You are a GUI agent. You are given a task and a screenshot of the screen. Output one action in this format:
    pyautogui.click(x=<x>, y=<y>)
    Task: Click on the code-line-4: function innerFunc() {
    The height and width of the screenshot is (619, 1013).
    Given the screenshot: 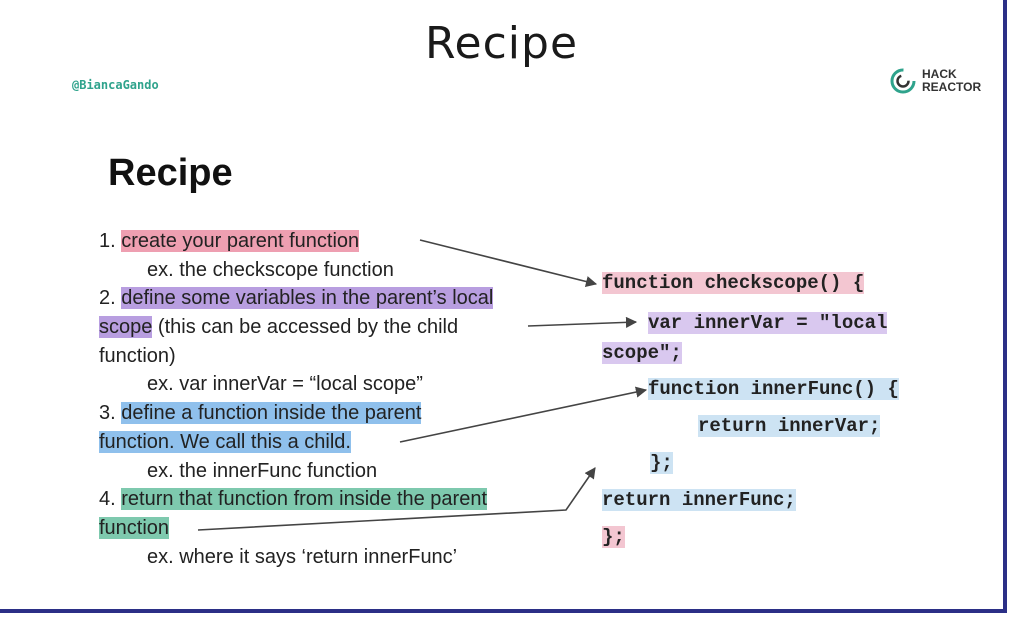 What is the action you would take?
    pyautogui.click(x=773, y=389)
    